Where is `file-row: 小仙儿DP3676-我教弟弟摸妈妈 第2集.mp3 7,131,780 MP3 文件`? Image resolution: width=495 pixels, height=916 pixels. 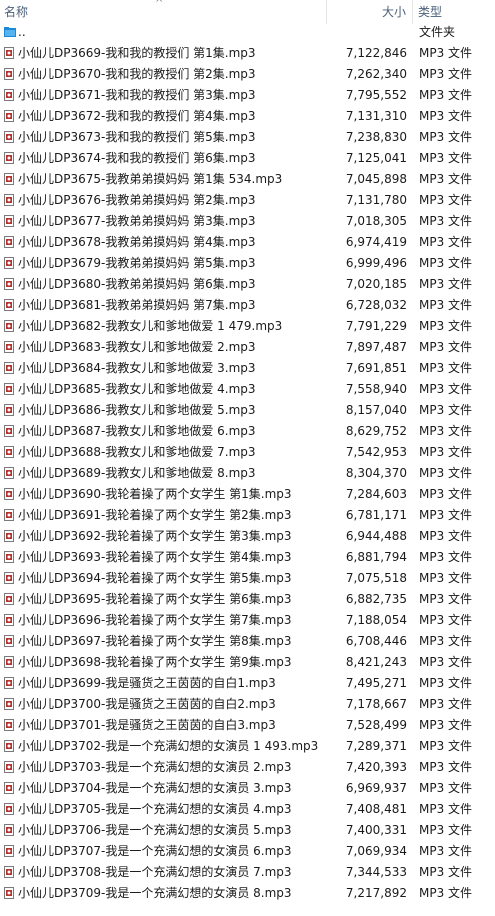
file-row: 小仙儿DP3676-我教弟弟摸妈妈 第2集.mp3 7,131,780 MP3 文件 is located at coordinates (247, 200).